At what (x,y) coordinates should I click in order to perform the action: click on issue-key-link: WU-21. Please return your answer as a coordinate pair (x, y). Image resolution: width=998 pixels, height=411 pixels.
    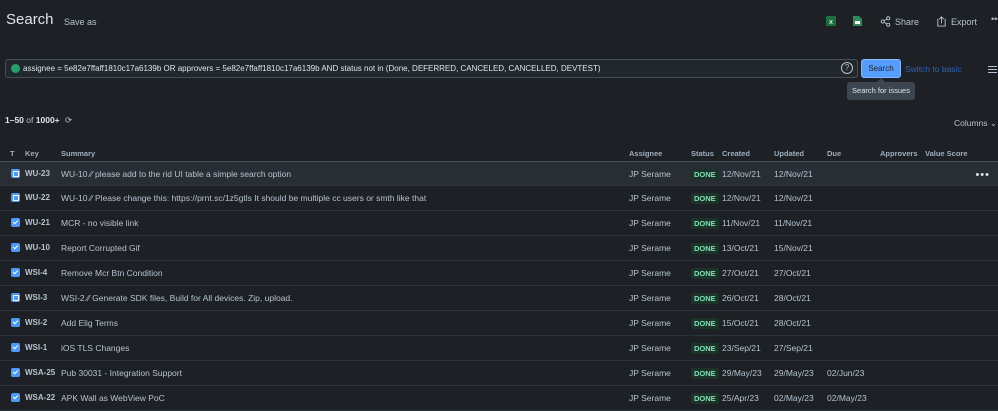
    Looking at the image, I should click on (37, 222).